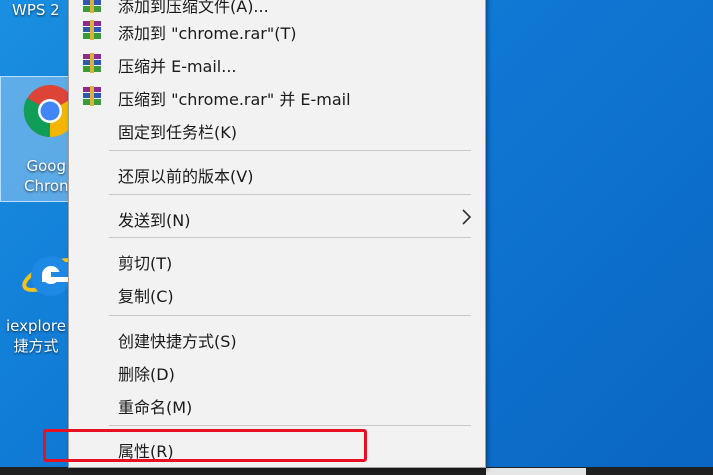 The height and width of the screenshot is (475, 713). What do you see at coordinates (277, 404) in the screenshot?
I see `menu-item-rename: 重命名(M)` at bounding box center [277, 404].